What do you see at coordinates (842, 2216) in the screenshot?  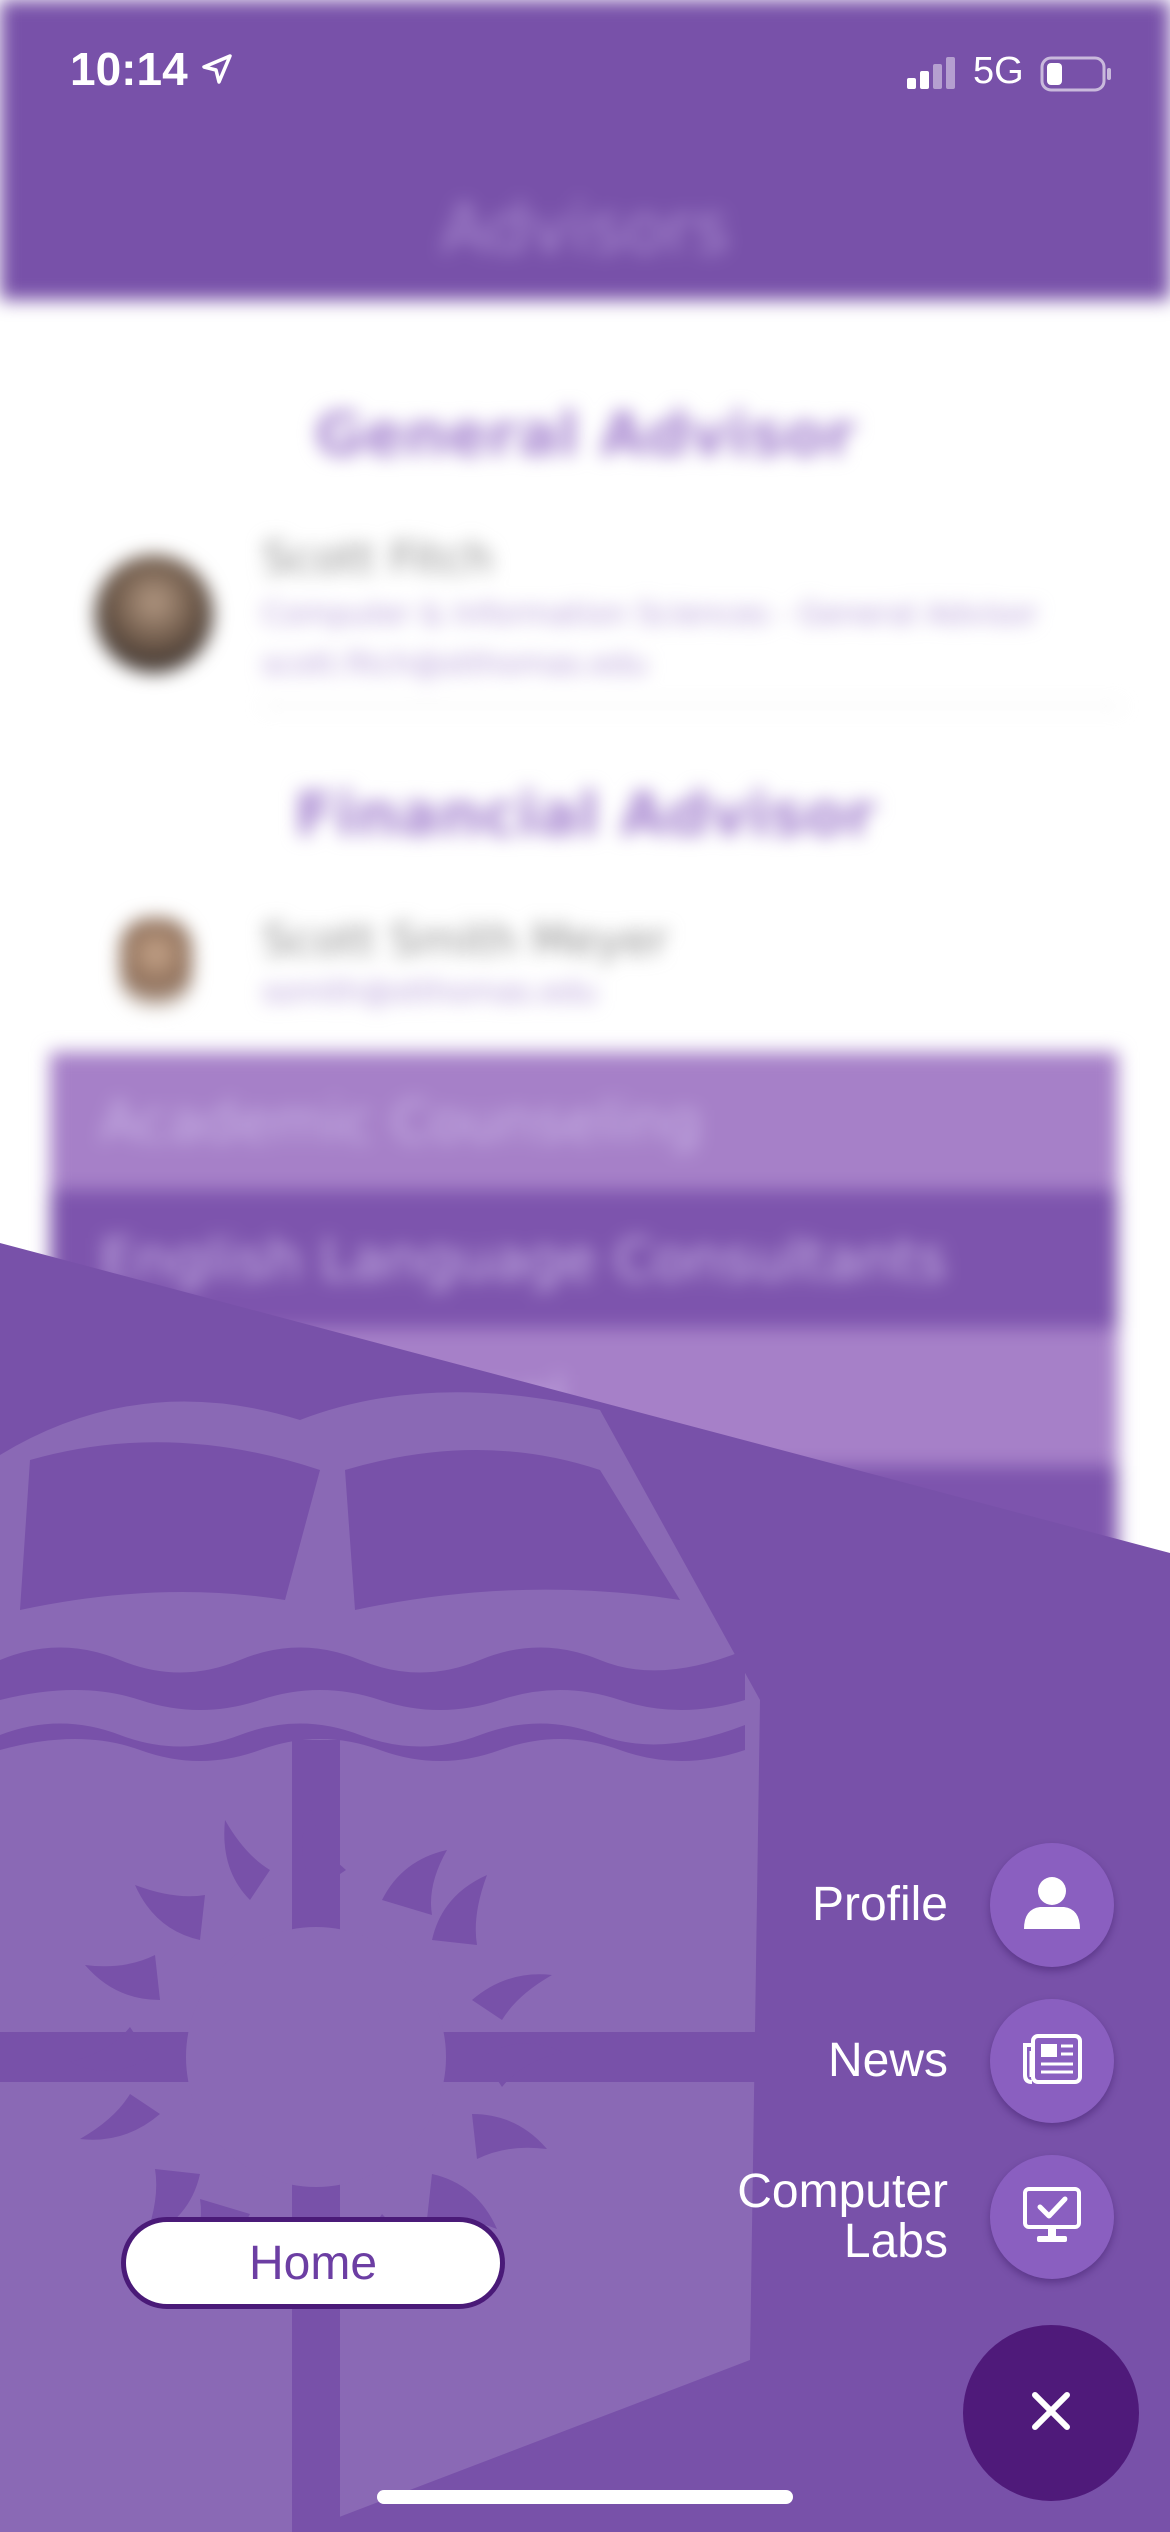 I see `menu-item-label: Computer Labs` at bounding box center [842, 2216].